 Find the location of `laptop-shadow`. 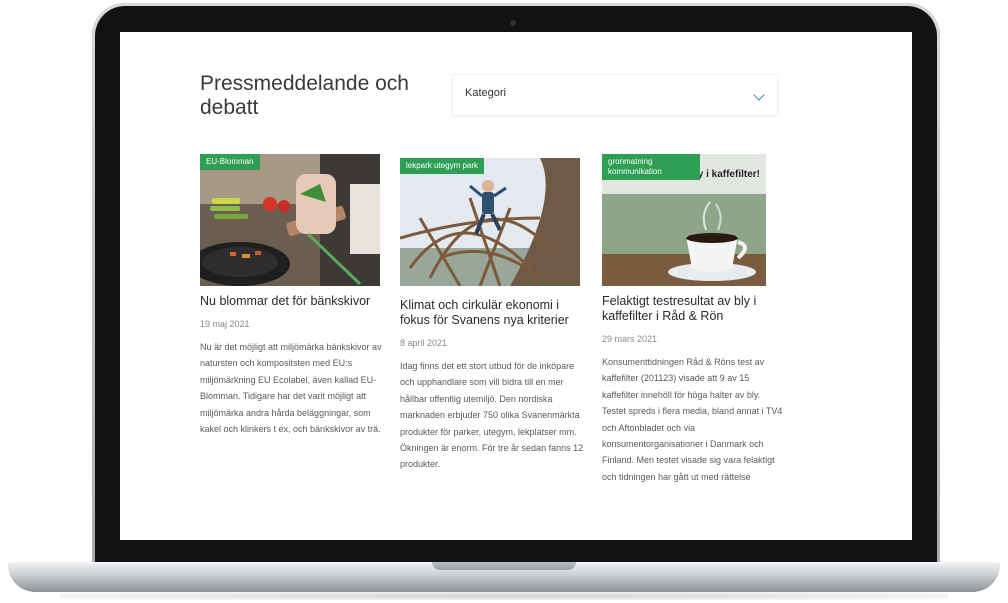

laptop-shadow is located at coordinates (504, 596).